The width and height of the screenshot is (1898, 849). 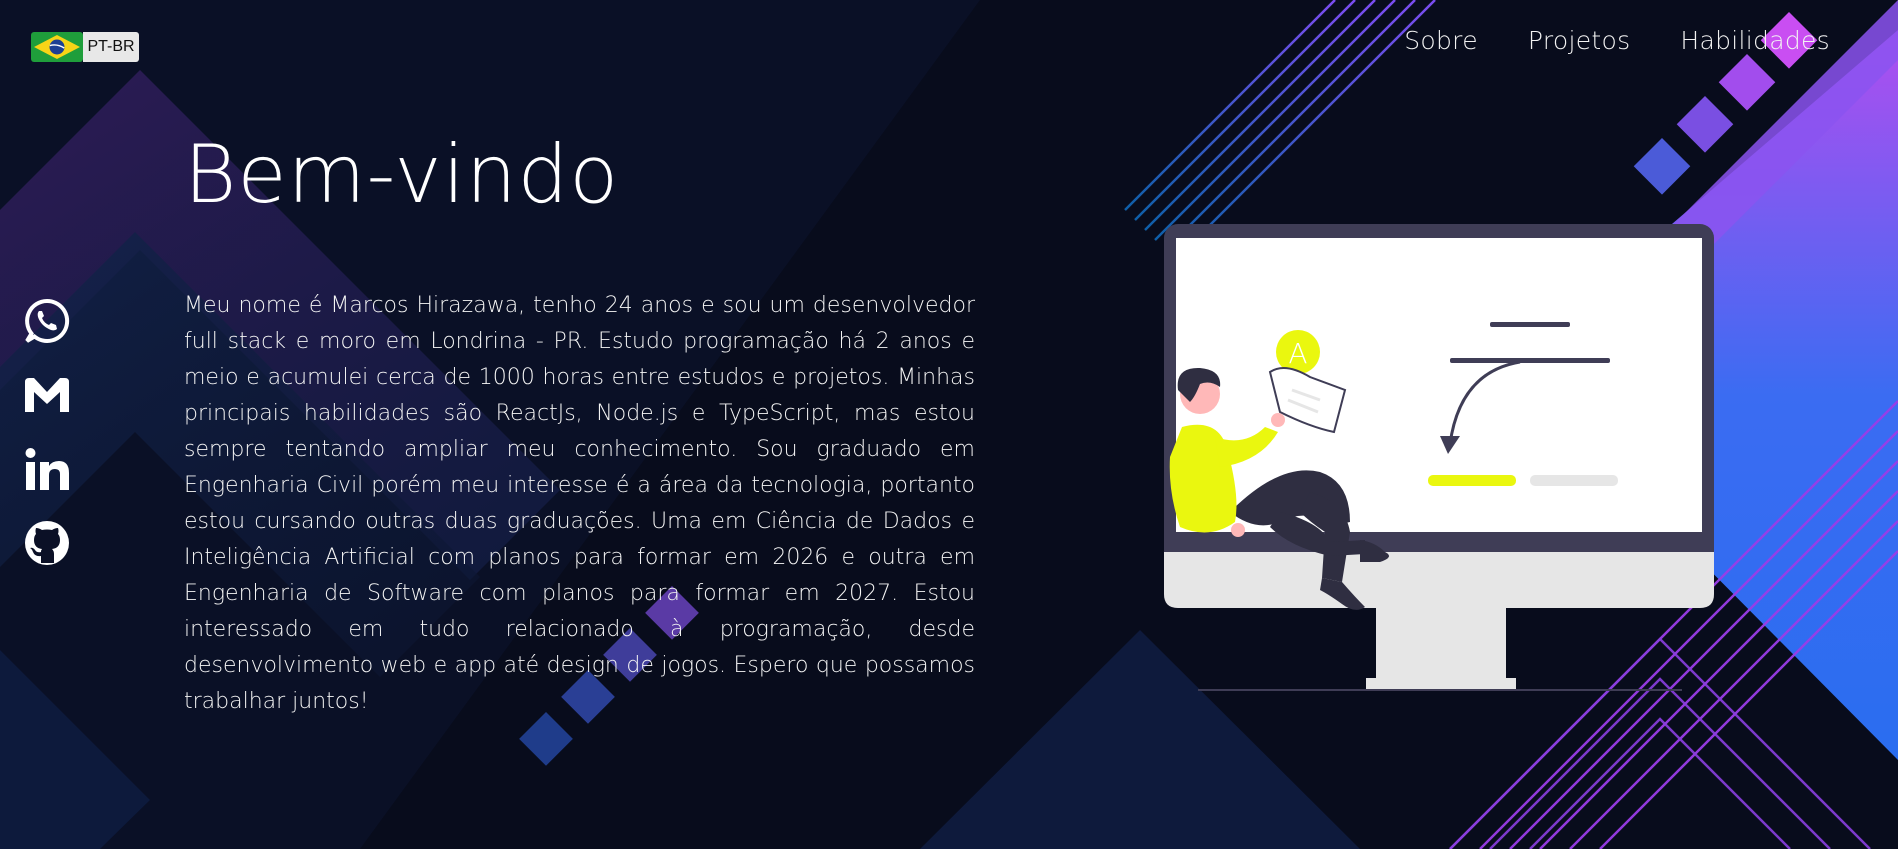 I want to click on screen-line-long, so click(x=1530, y=360).